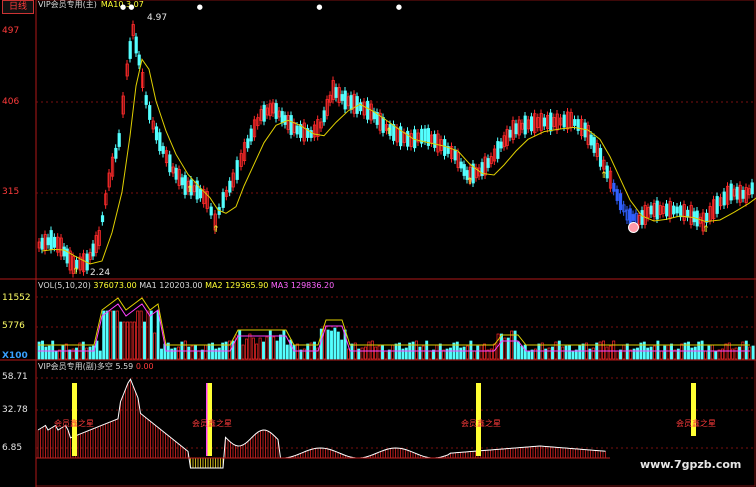 This screenshot has width=756, height=487. What do you see at coordinates (389, 132) in the screenshot?
I see `up-arrow-marker-3: ⇑` at bounding box center [389, 132].